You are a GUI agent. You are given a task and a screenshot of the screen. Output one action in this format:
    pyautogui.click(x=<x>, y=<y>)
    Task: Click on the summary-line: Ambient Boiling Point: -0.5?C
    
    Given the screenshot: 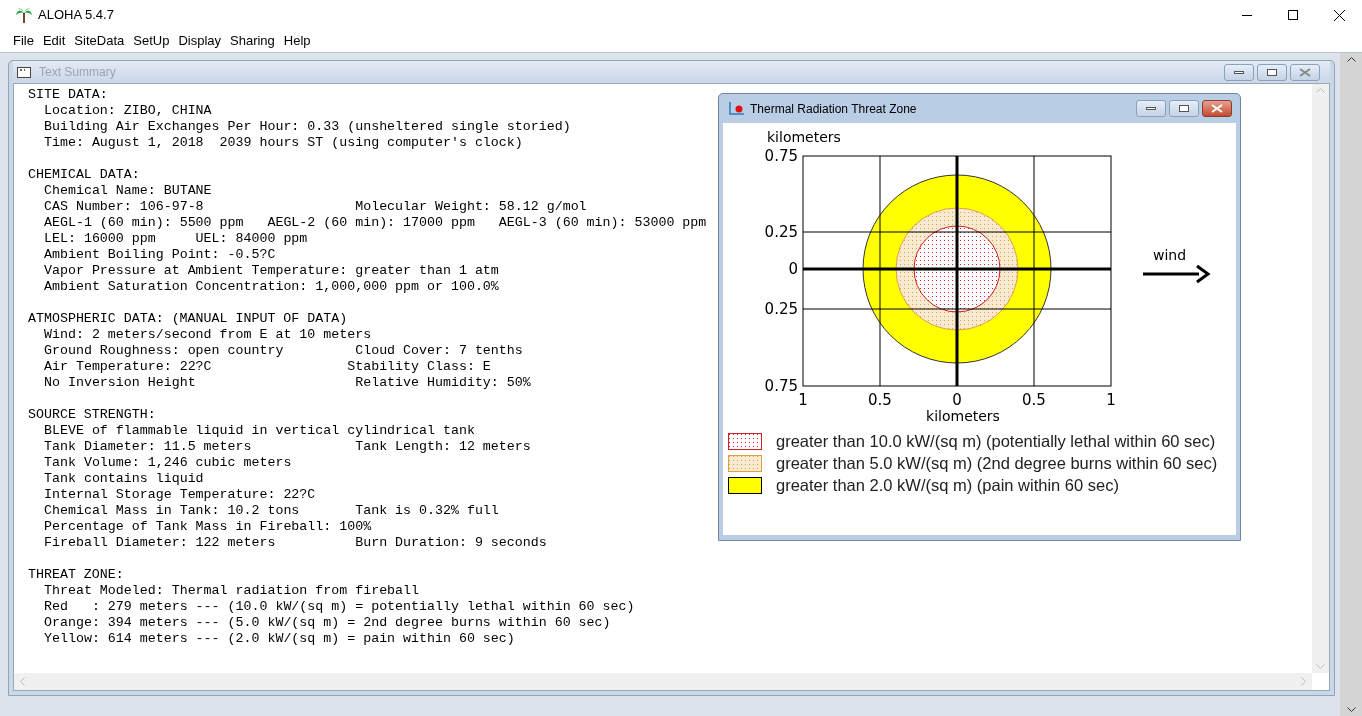 What is the action you would take?
    pyautogui.click(x=159, y=255)
    